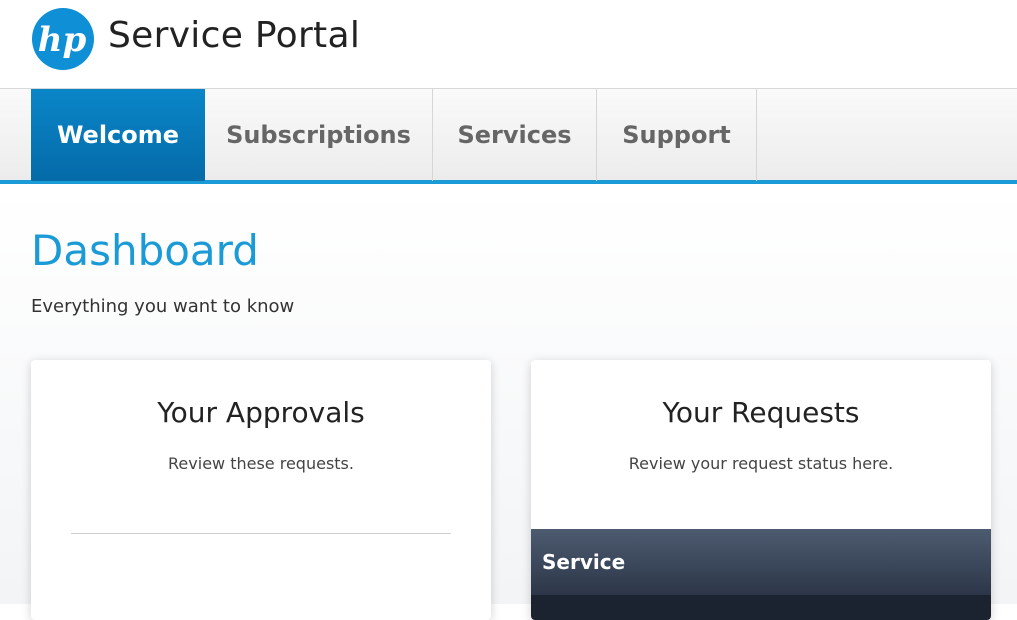 The height and width of the screenshot is (620, 1017). I want to click on page-title: Dashboard, so click(145, 250).